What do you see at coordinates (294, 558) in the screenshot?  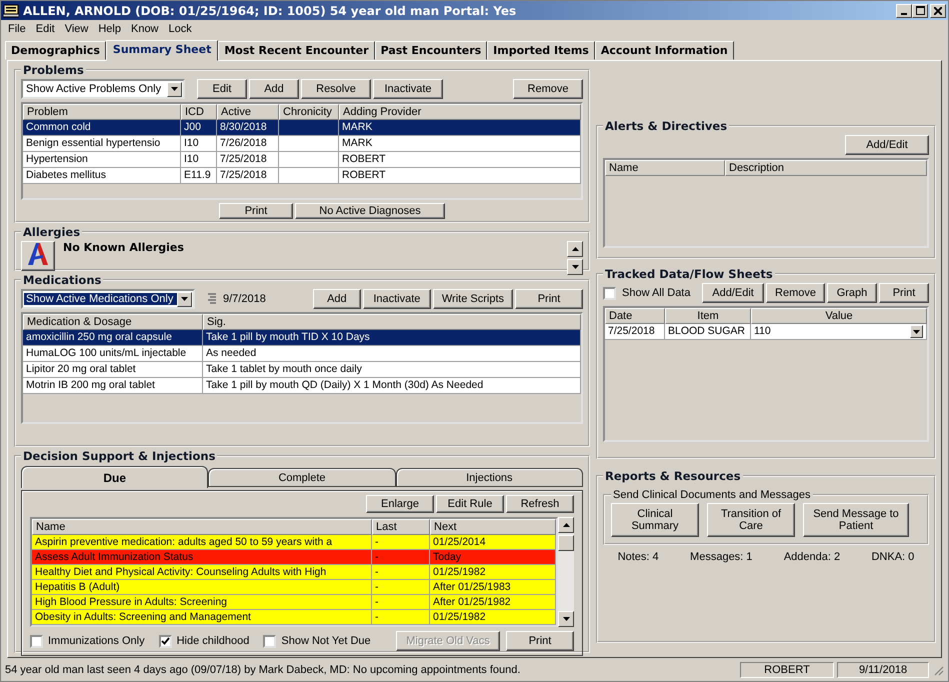 I see `table-row: Assess Adult Immunization Status - Today` at bounding box center [294, 558].